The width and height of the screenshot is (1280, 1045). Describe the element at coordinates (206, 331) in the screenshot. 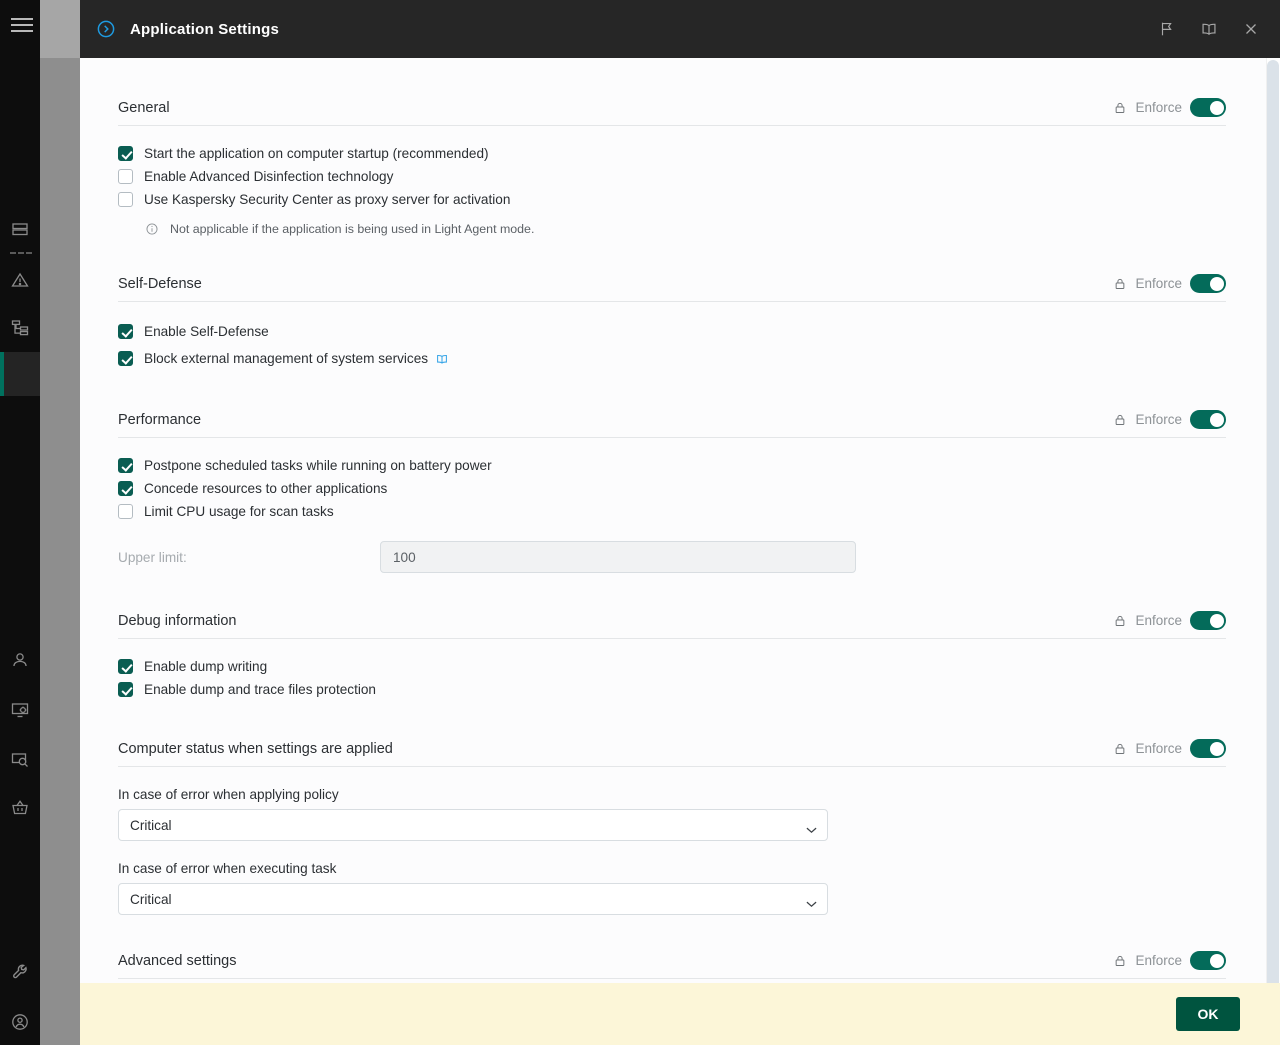

I see `checkbox-label: Enable Self-Defense` at that location.